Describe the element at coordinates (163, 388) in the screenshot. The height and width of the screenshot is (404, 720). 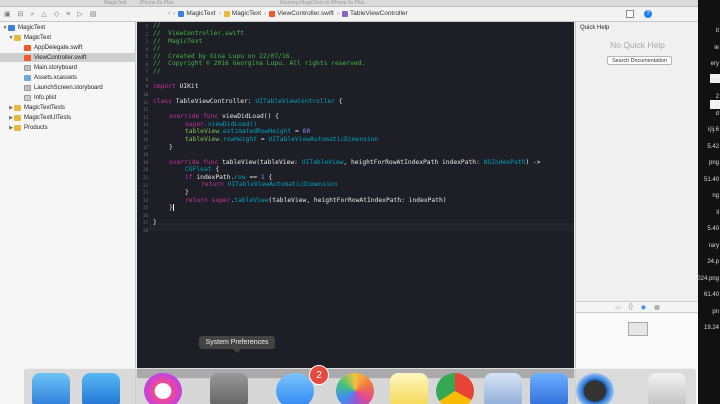
I see `itunes-icon` at that location.